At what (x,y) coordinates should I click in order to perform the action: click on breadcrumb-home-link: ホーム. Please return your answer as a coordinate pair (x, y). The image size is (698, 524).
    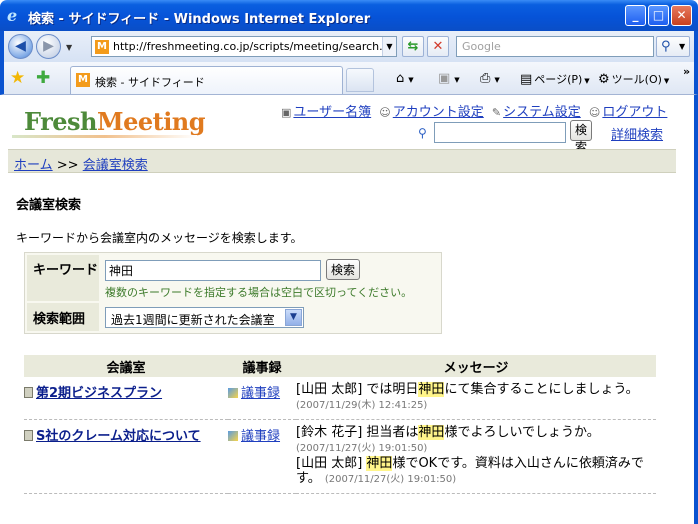
    Looking at the image, I should click on (33, 165).